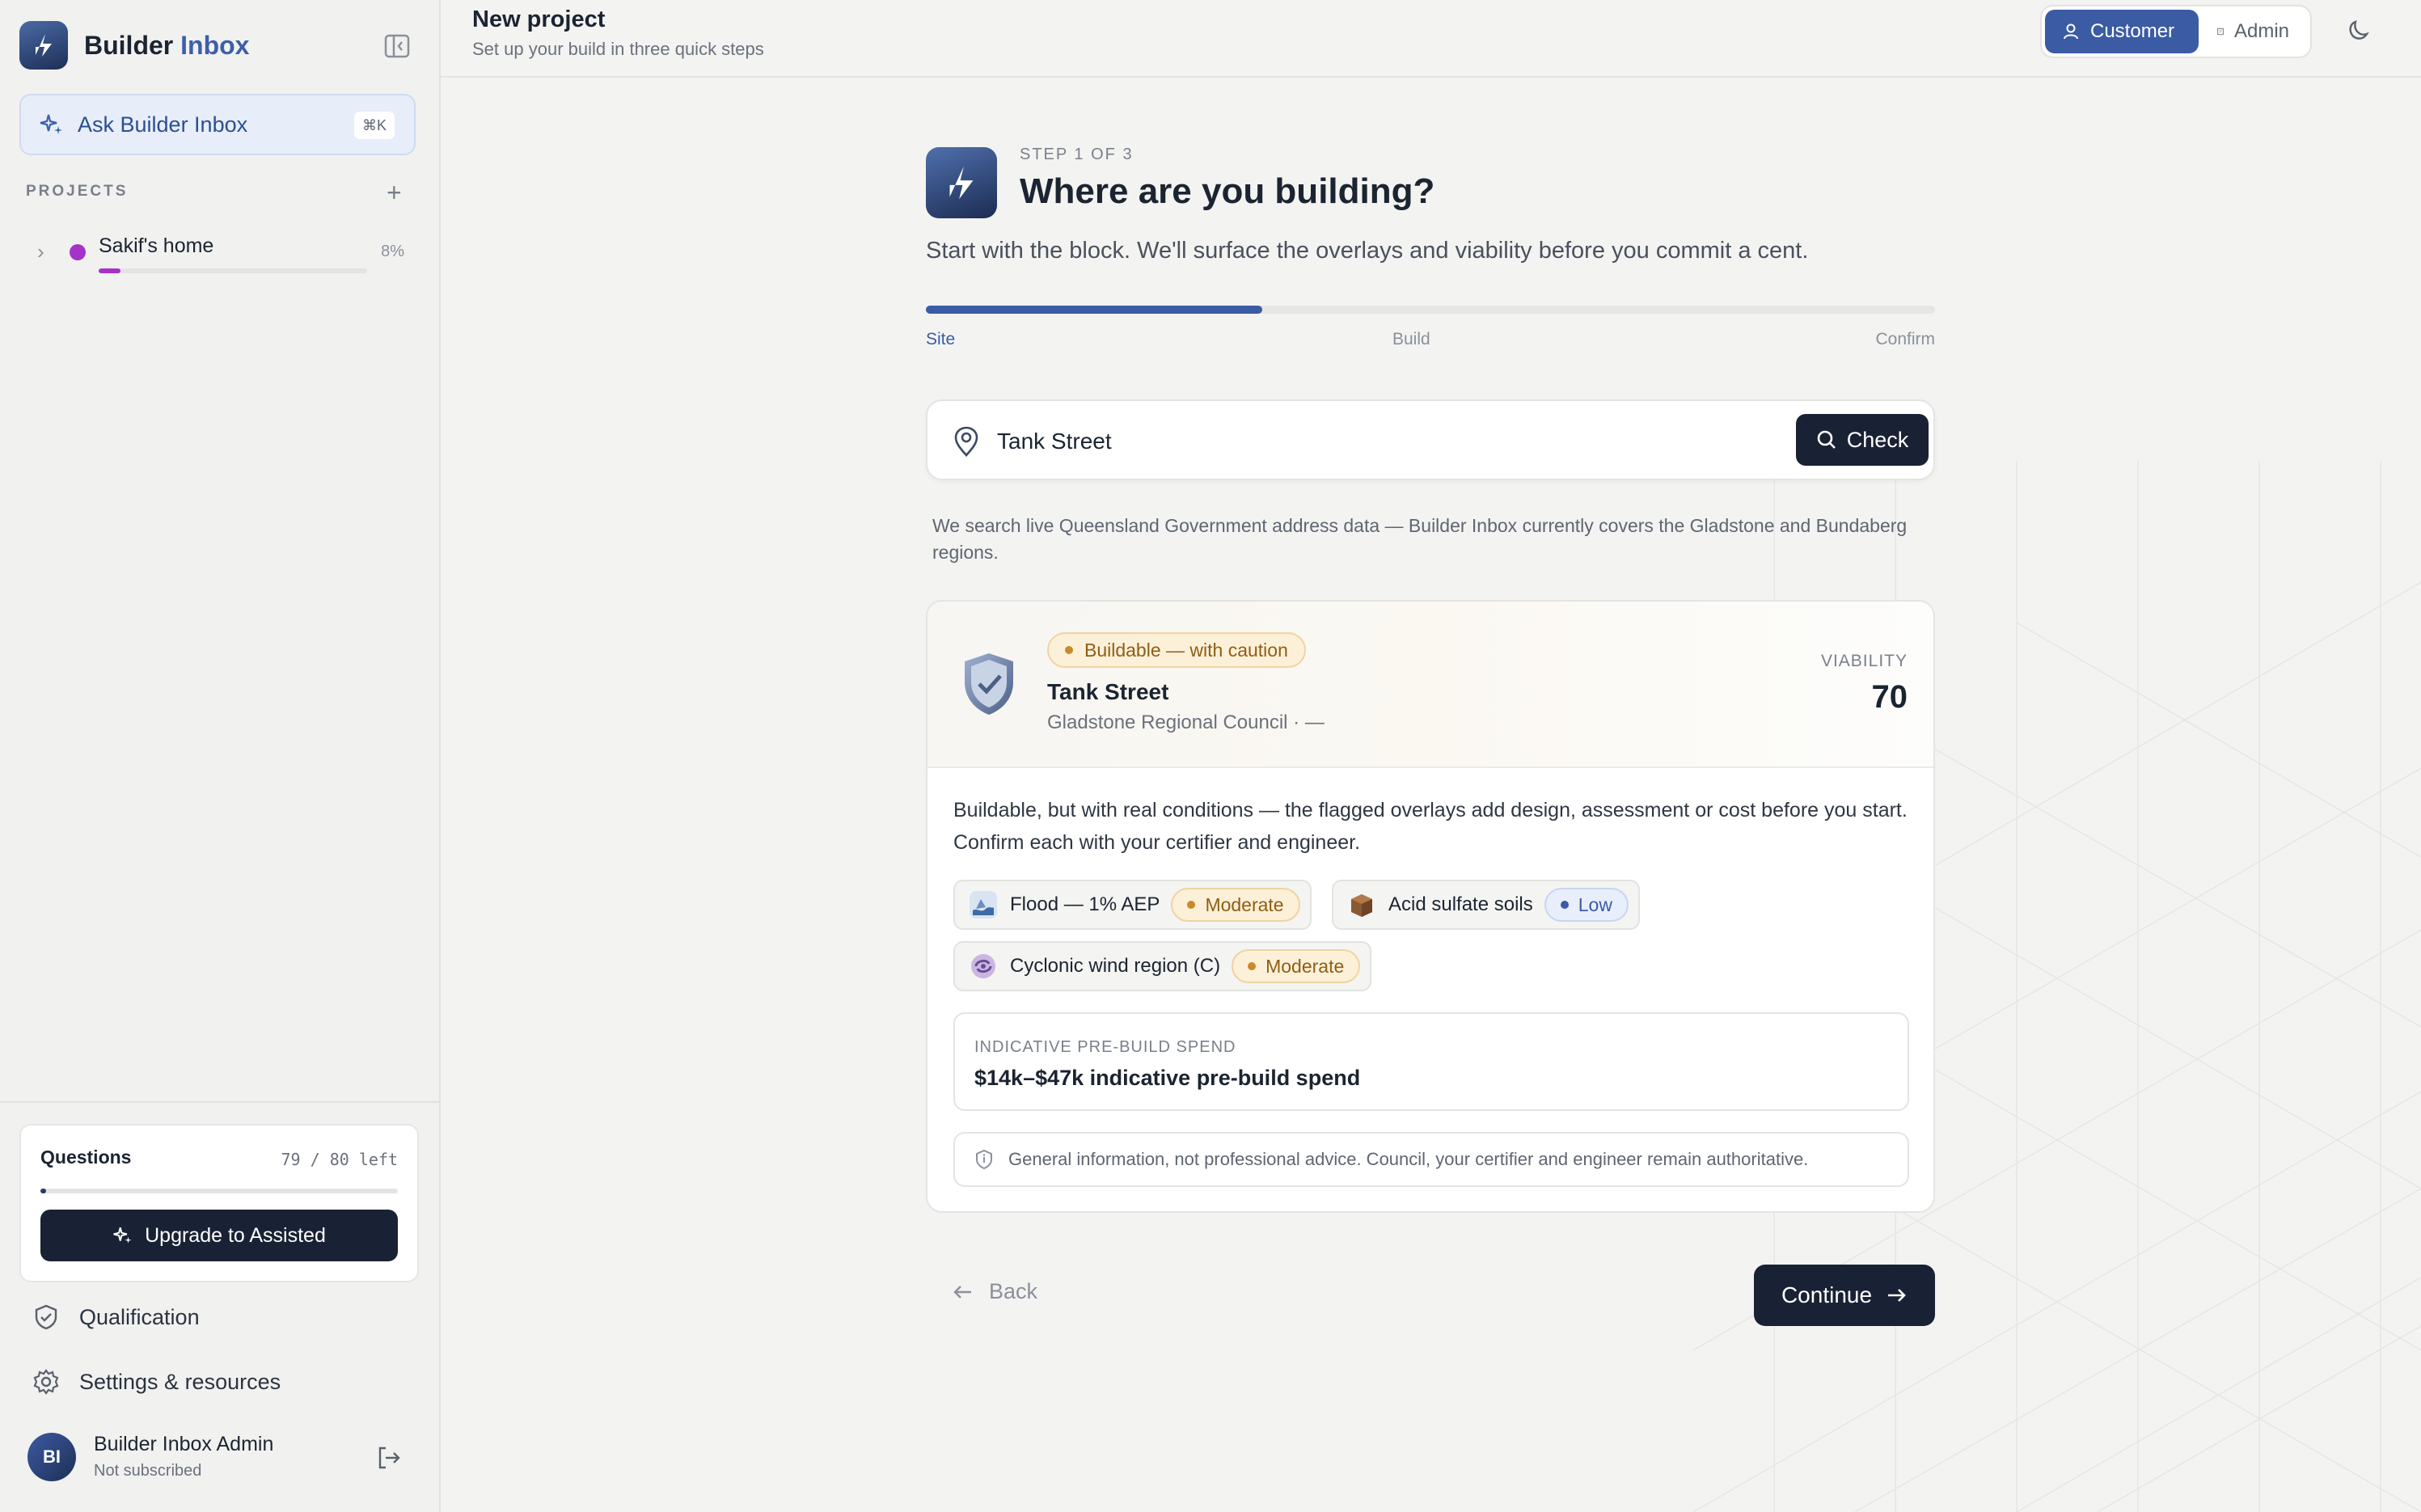 Image resolution: width=2421 pixels, height=1512 pixels. I want to click on status-badge: Buildable — with caution, so click(1176, 650).